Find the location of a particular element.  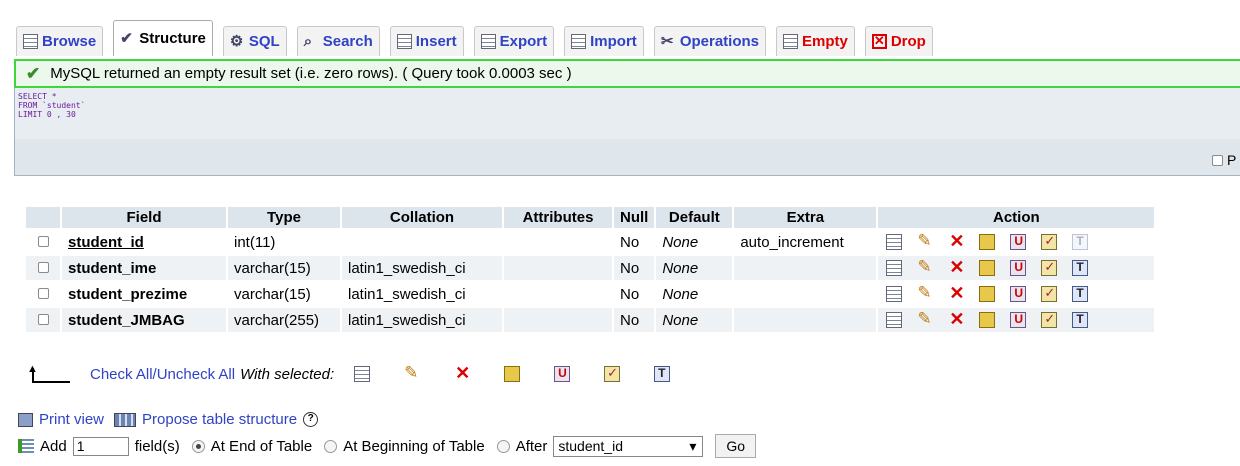

header-type: Type is located at coordinates (284, 217).